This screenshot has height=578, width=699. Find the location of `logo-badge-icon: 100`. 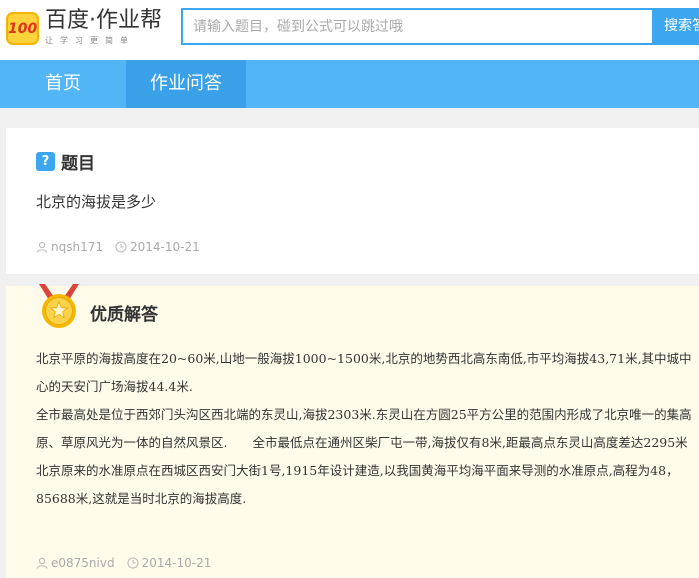

logo-badge-icon: 100 is located at coordinates (22, 28).